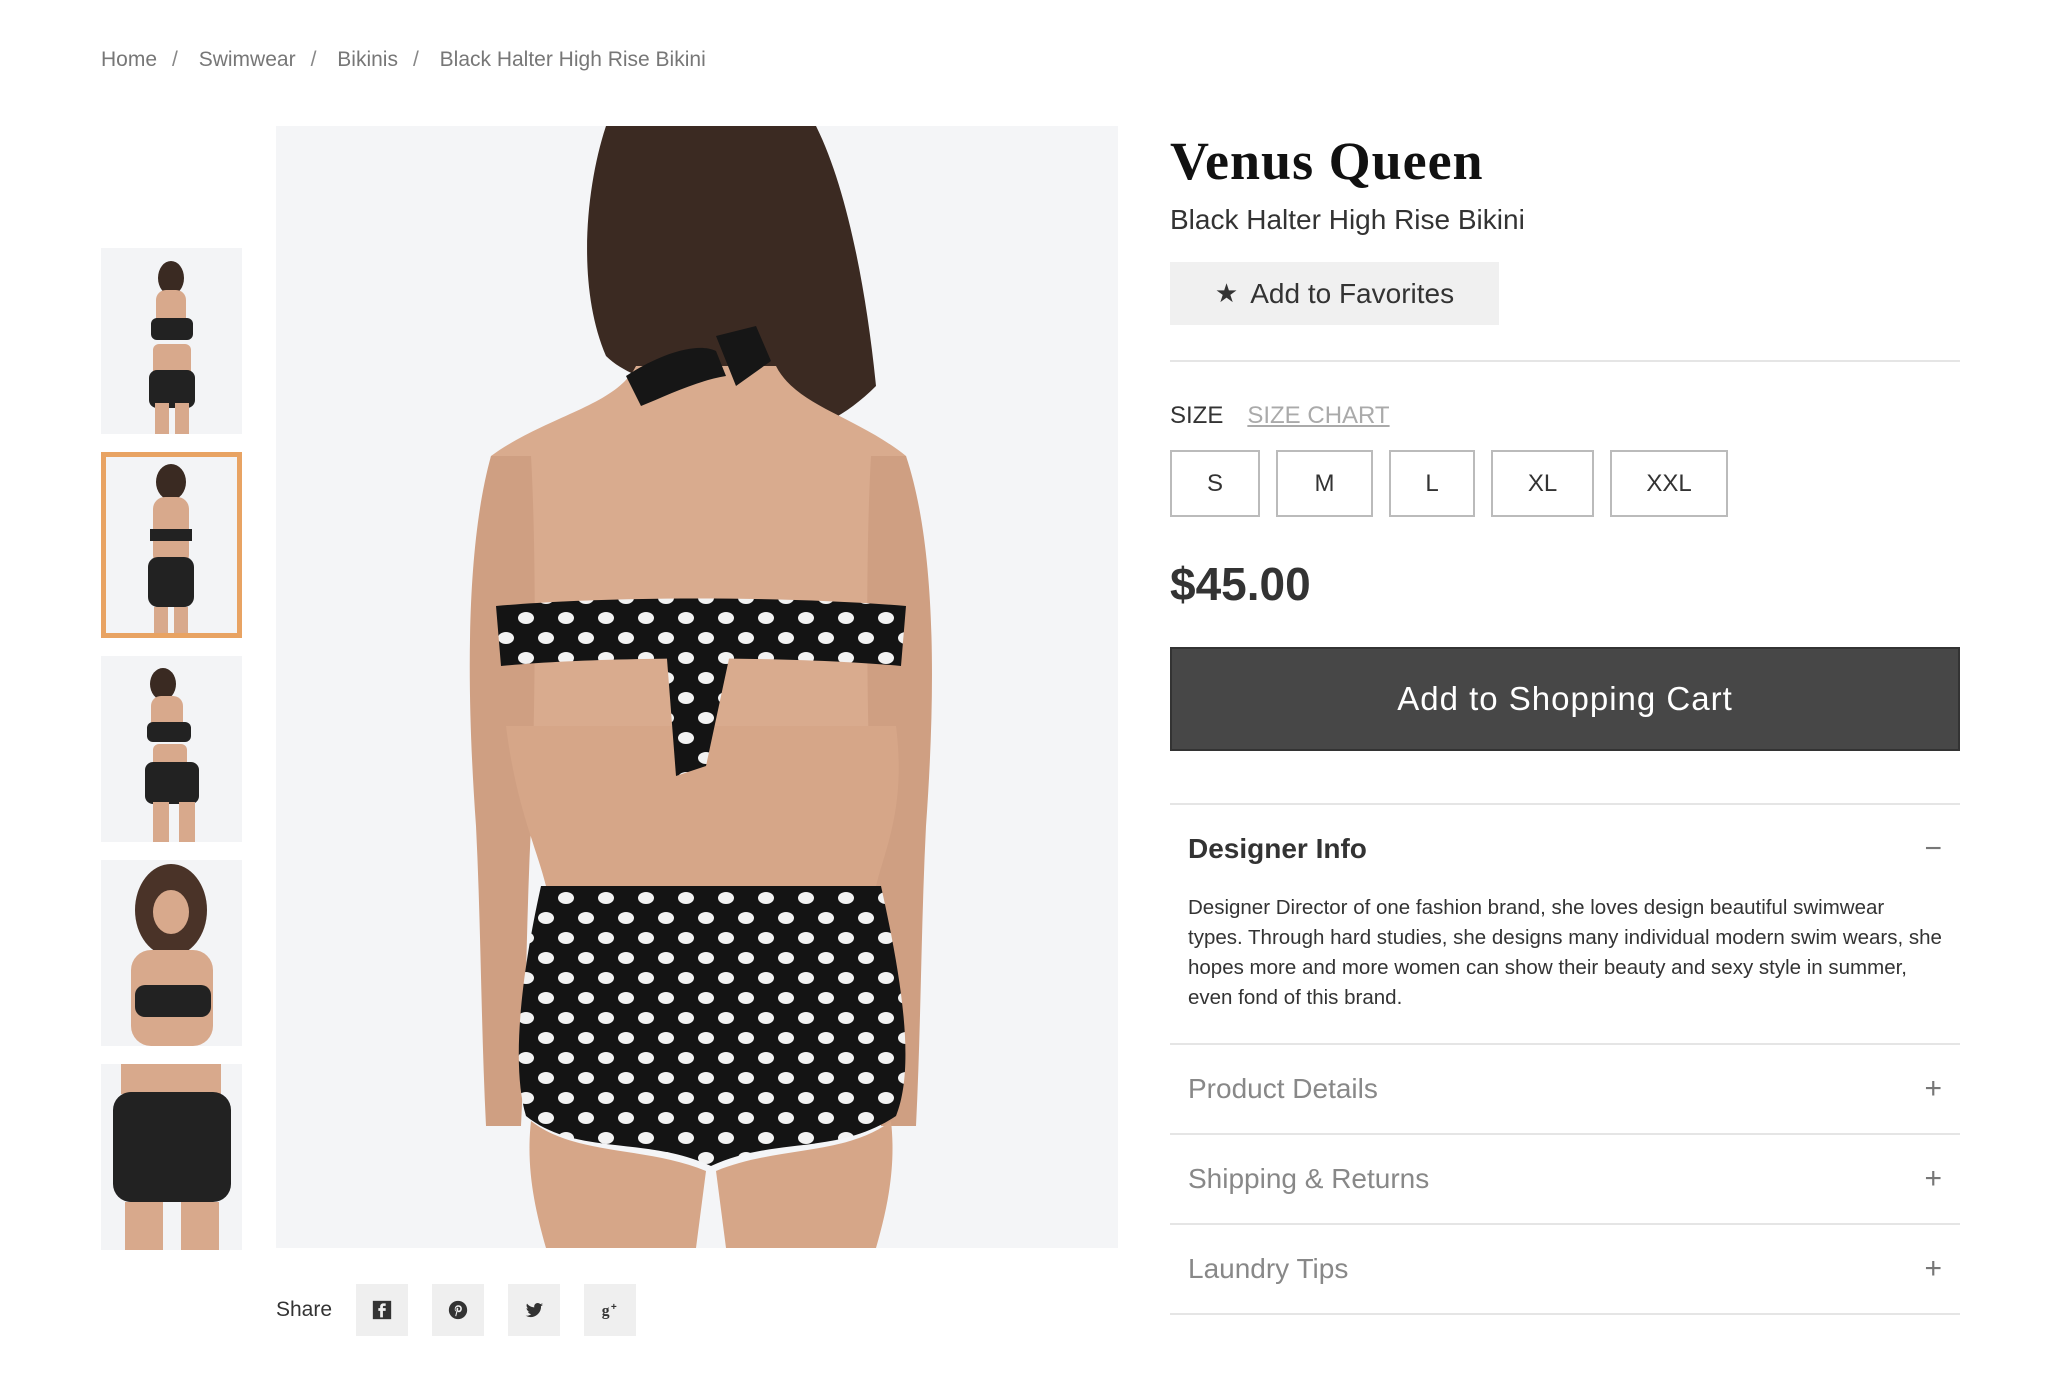 This screenshot has height=1376, width=2048. Describe the element at coordinates (1318, 416) in the screenshot. I see `size-chart-link: SIZE CHART` at that location.